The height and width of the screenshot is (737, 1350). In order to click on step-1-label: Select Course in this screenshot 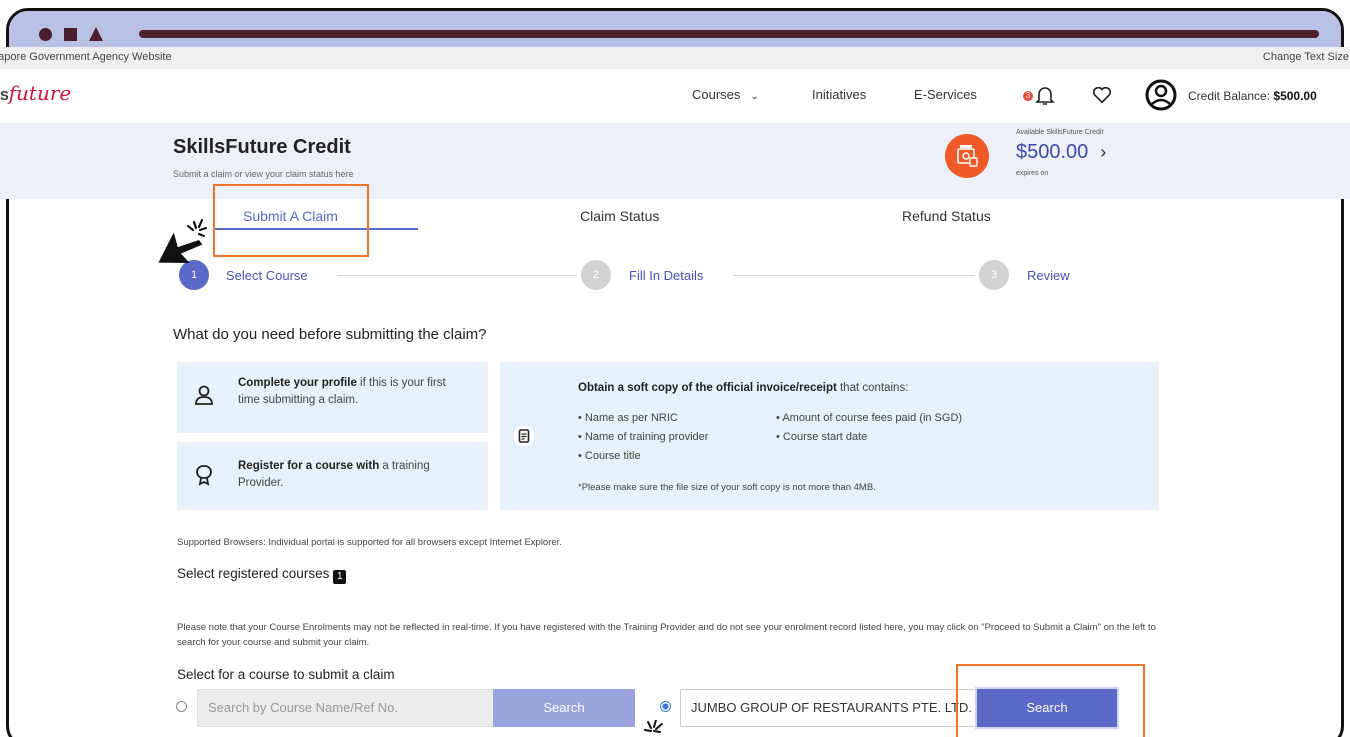, I will do `click(267, 275)`.